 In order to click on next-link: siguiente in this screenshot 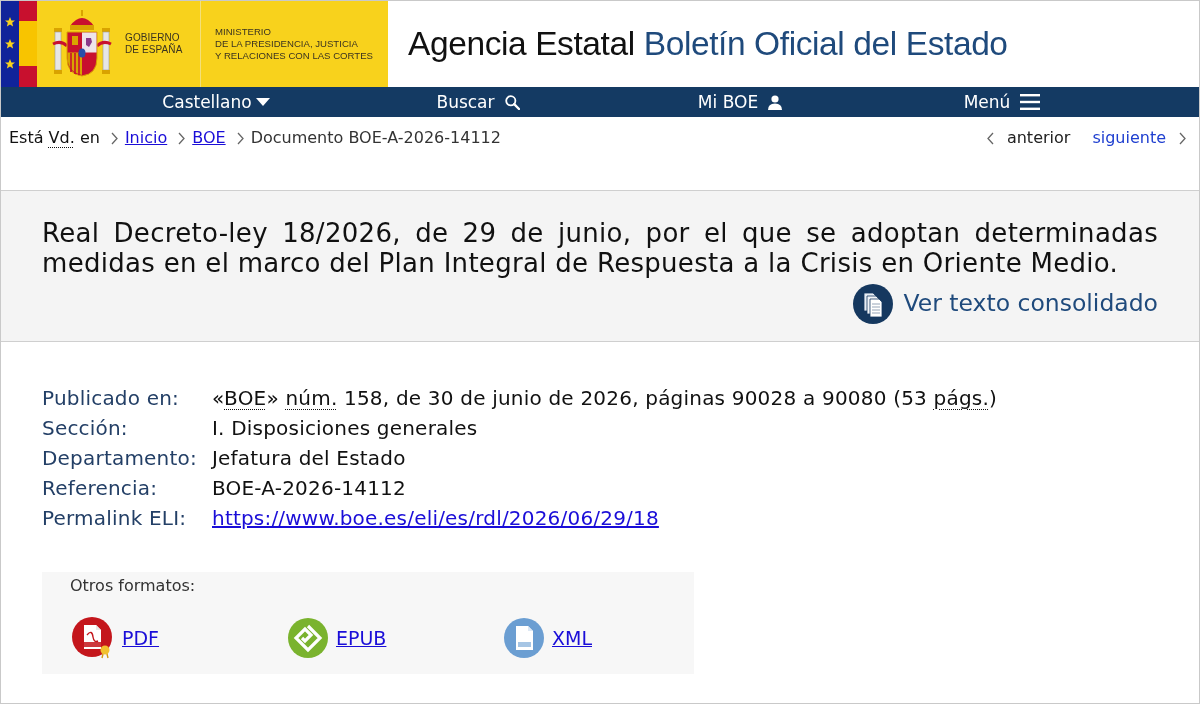, I will do `click(1139, 138)`.